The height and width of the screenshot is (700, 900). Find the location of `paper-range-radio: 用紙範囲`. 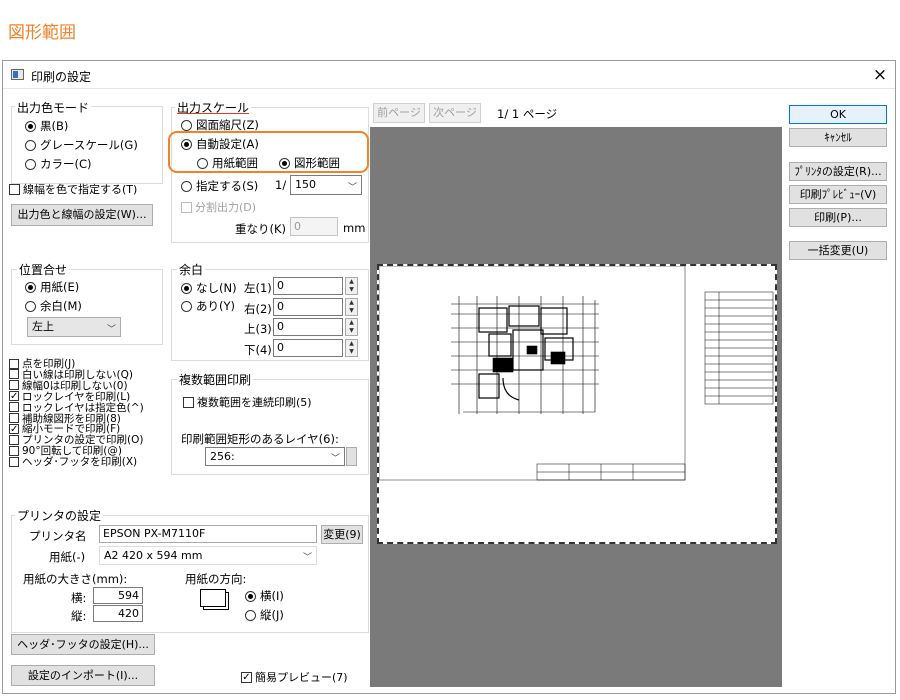

paper-range-radio: 用紙範囲 is located at coordinates (227, 163).